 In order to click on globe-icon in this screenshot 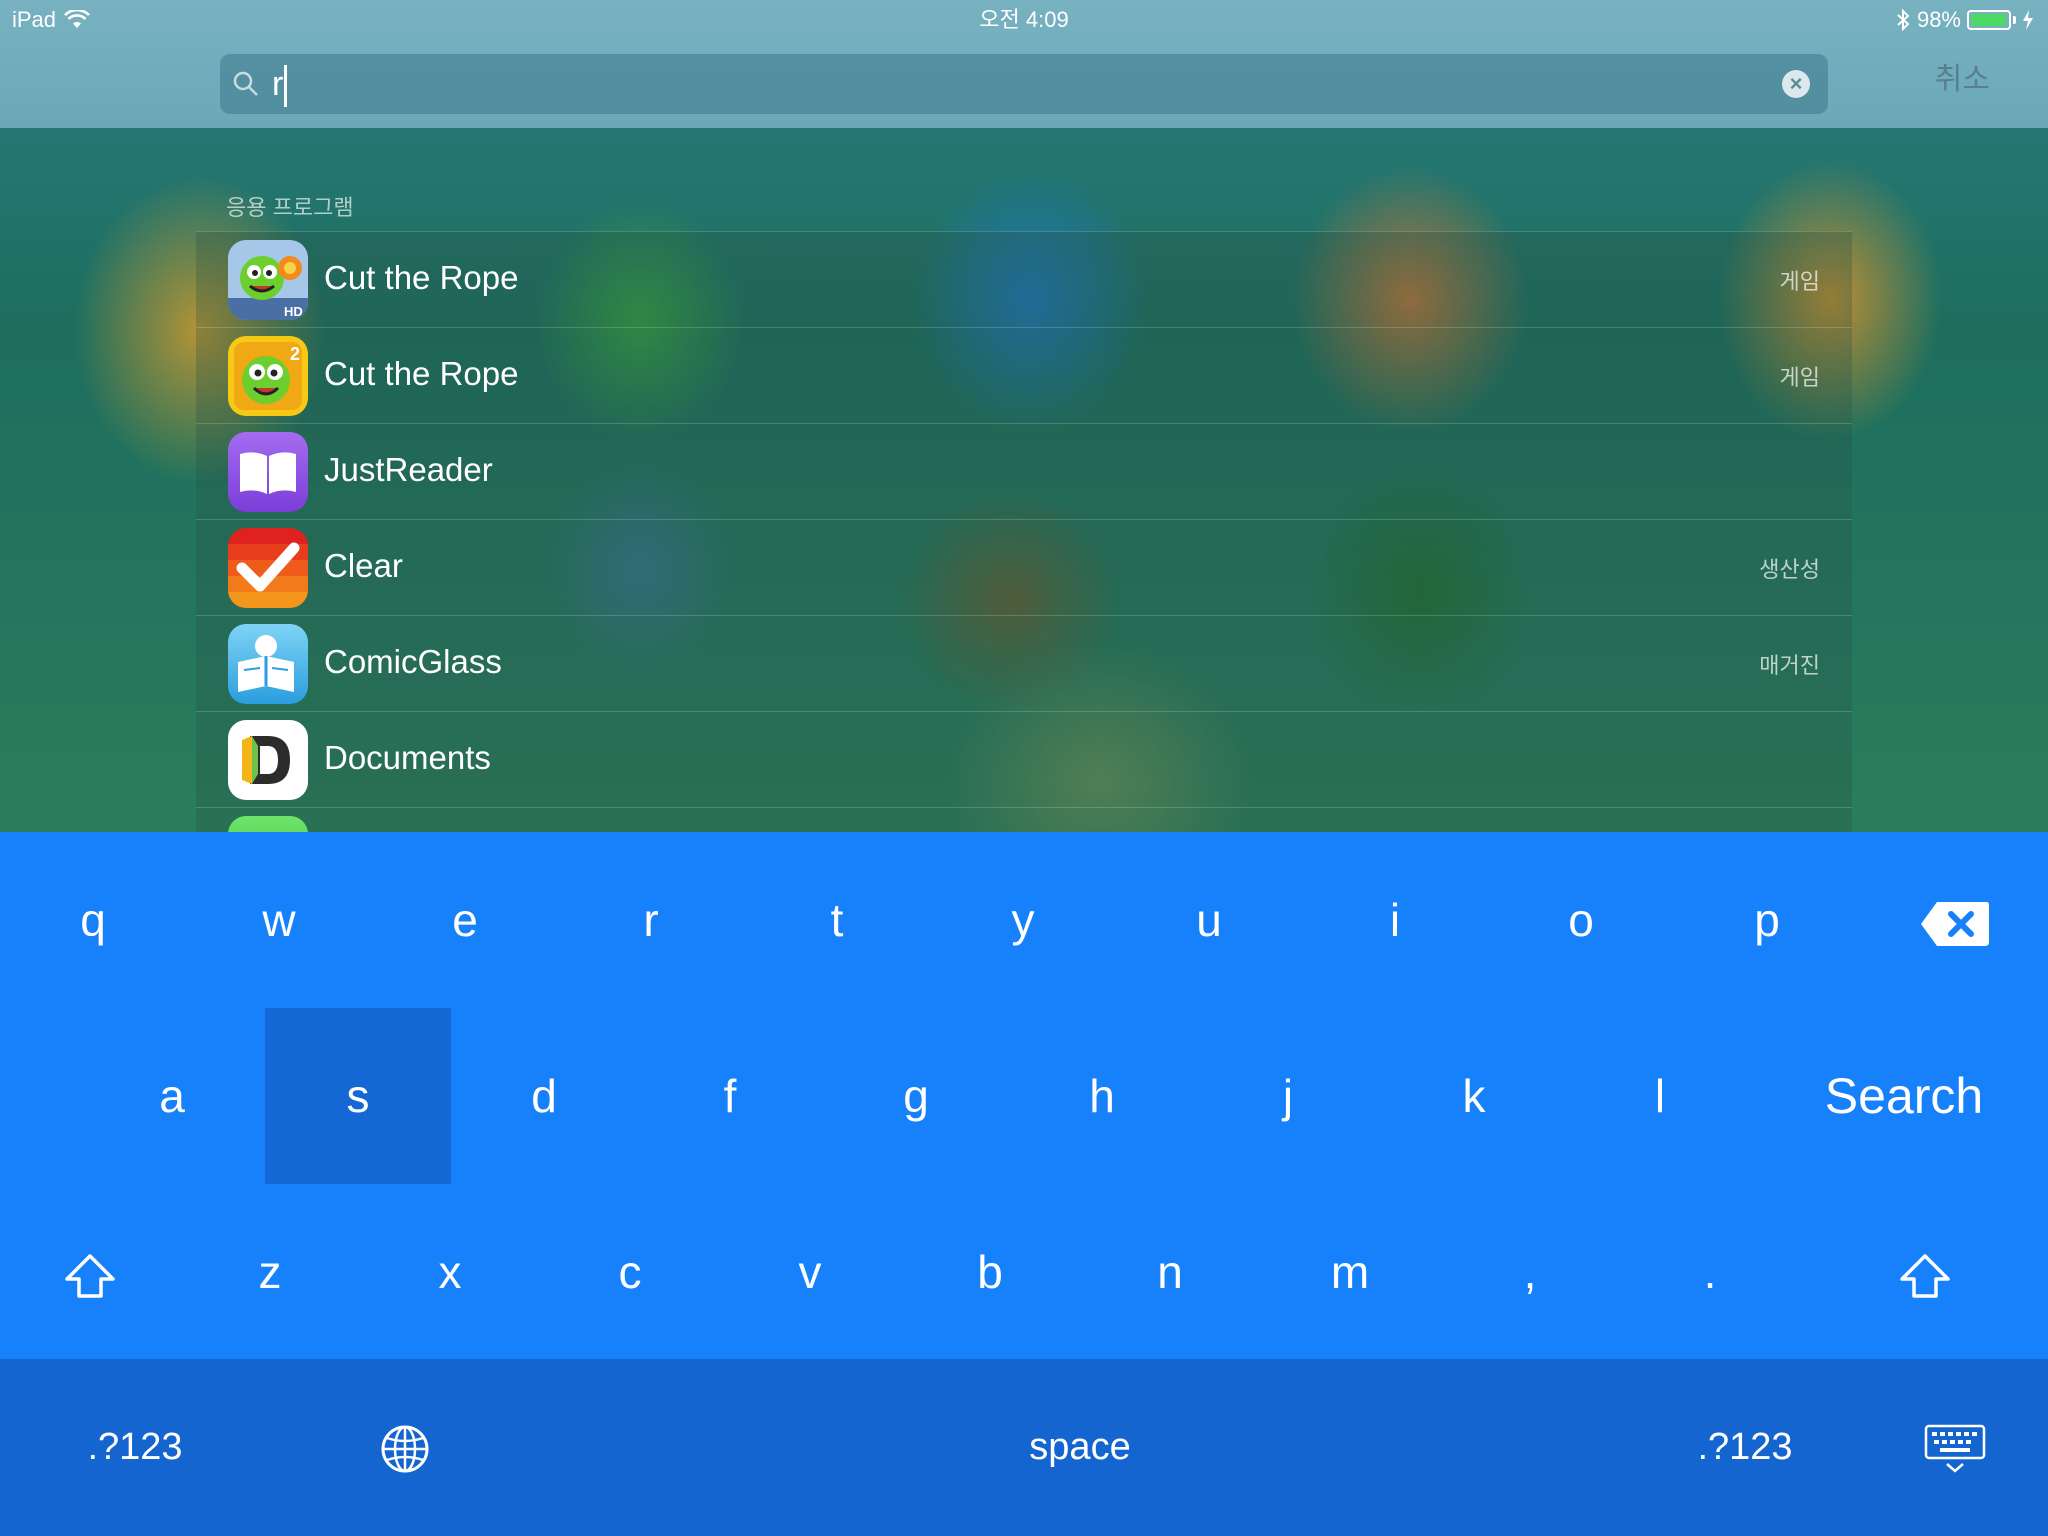, I will do `click(405, 1449)`.